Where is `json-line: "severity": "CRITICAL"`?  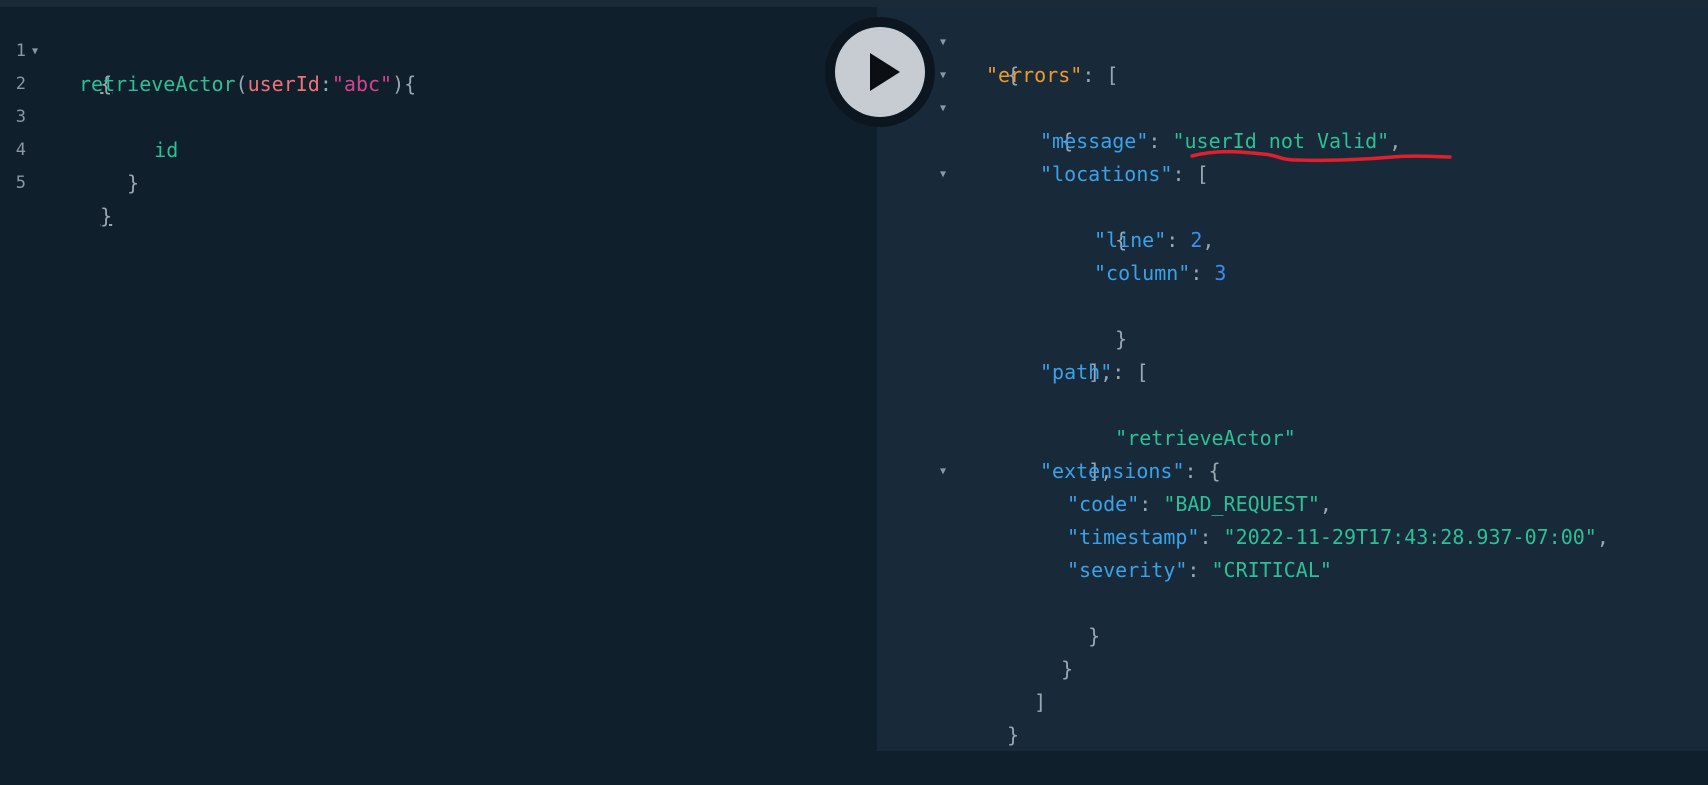 json-line: "severity": "CRITICAL" is located at coordinates (1199, 570).